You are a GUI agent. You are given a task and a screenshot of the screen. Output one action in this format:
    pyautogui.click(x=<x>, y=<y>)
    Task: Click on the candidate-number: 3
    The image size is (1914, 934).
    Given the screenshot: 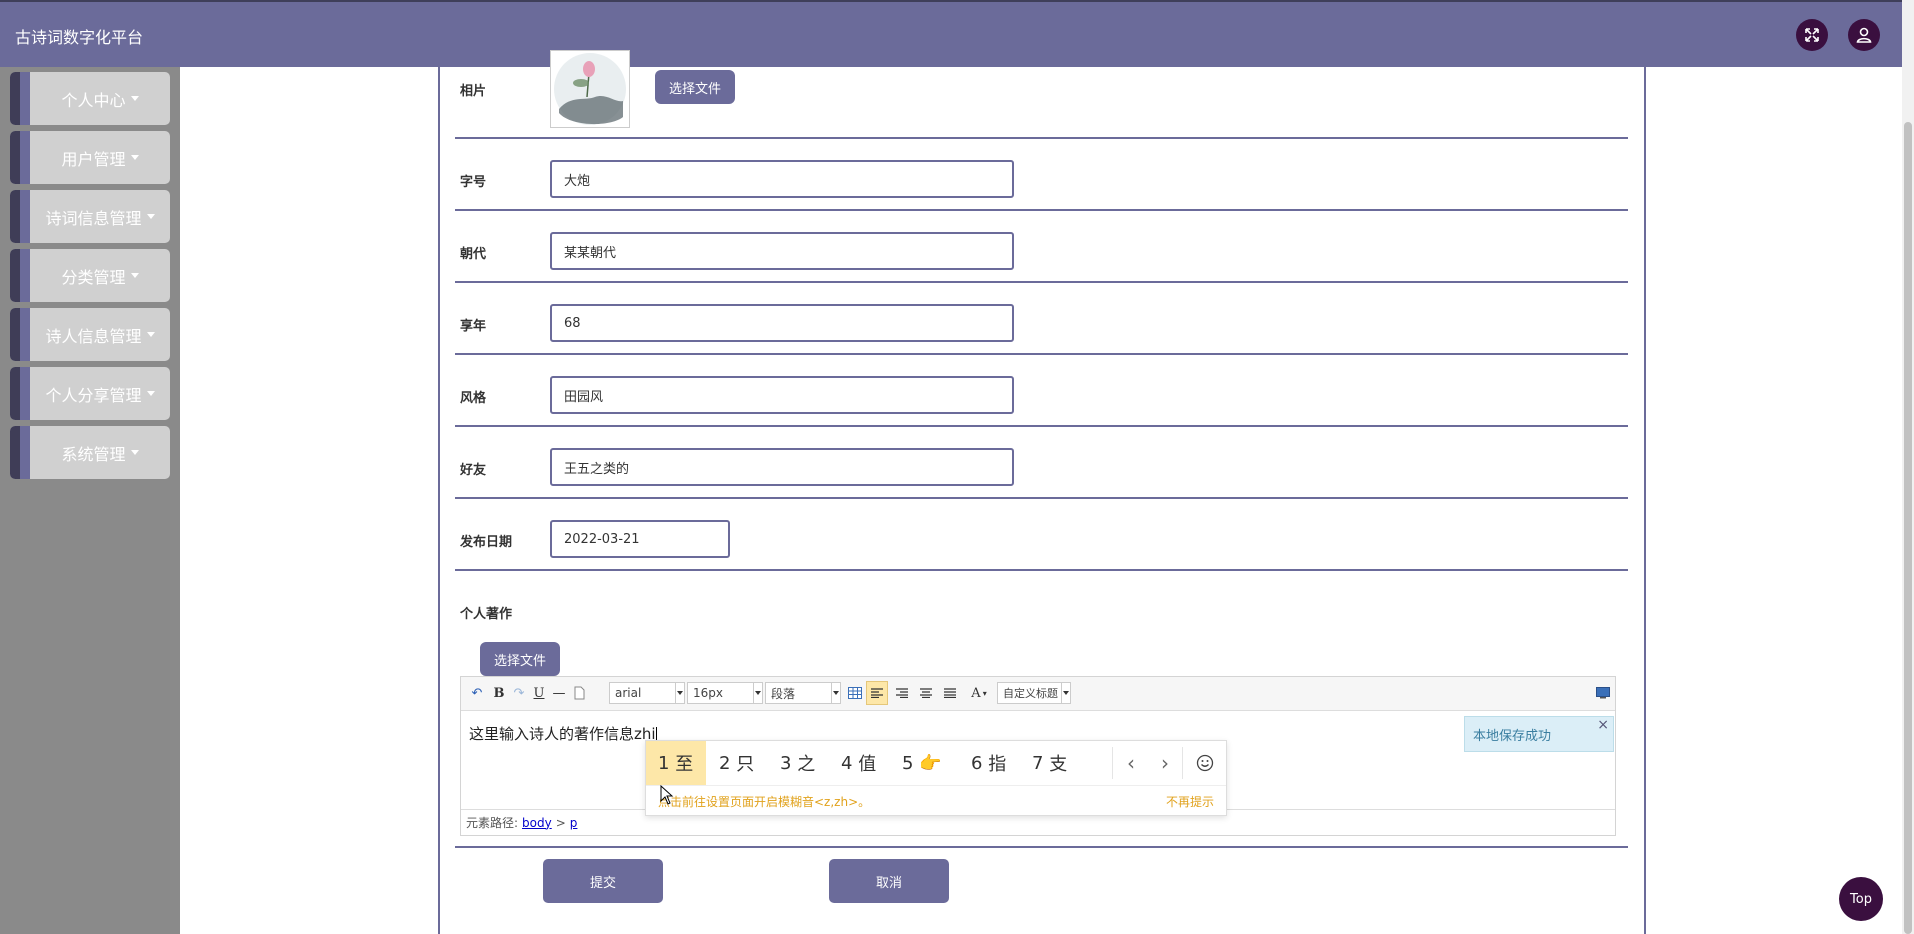 What is the action you would take?
    pyautogui.click(x=786, y=763)
    